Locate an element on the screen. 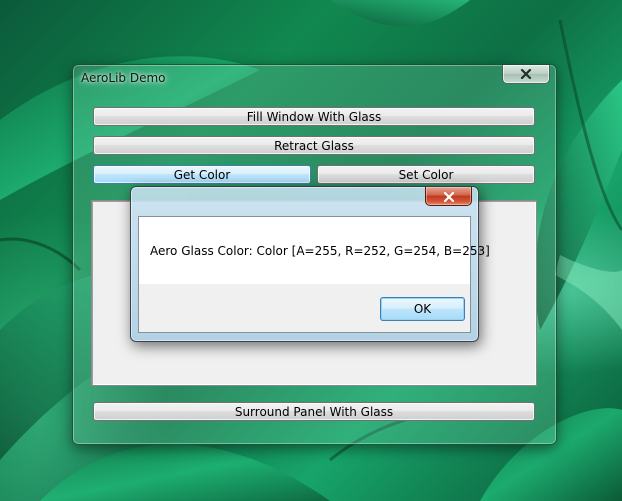 The height and width of the screenshot is (501, 622). retract-glass-button: Retract Glass is located at coordinates (314, 145).